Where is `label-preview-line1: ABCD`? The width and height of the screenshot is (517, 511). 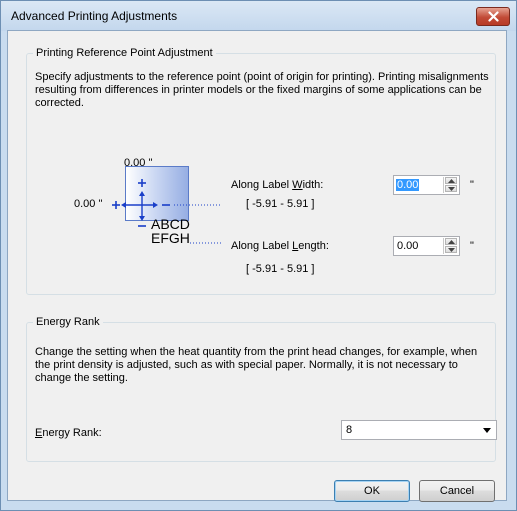 label-preview-line1: ABCD is located at coordinates (170, 224).